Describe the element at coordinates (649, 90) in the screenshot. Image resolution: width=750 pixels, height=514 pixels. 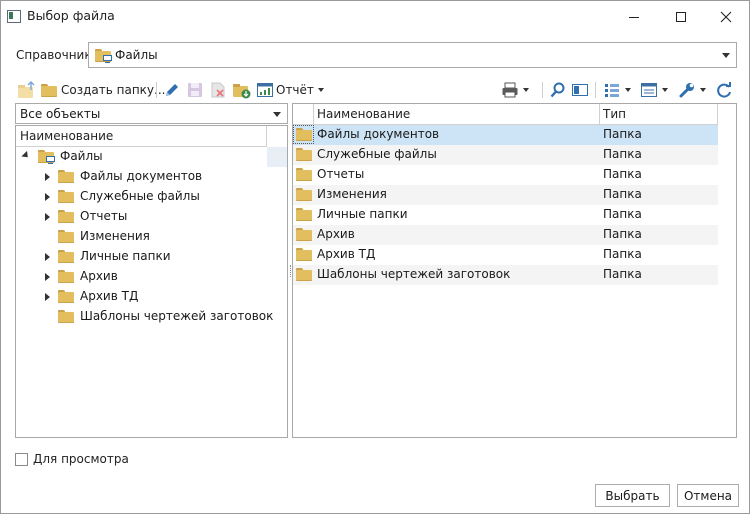
I see `view-icon` at that location.